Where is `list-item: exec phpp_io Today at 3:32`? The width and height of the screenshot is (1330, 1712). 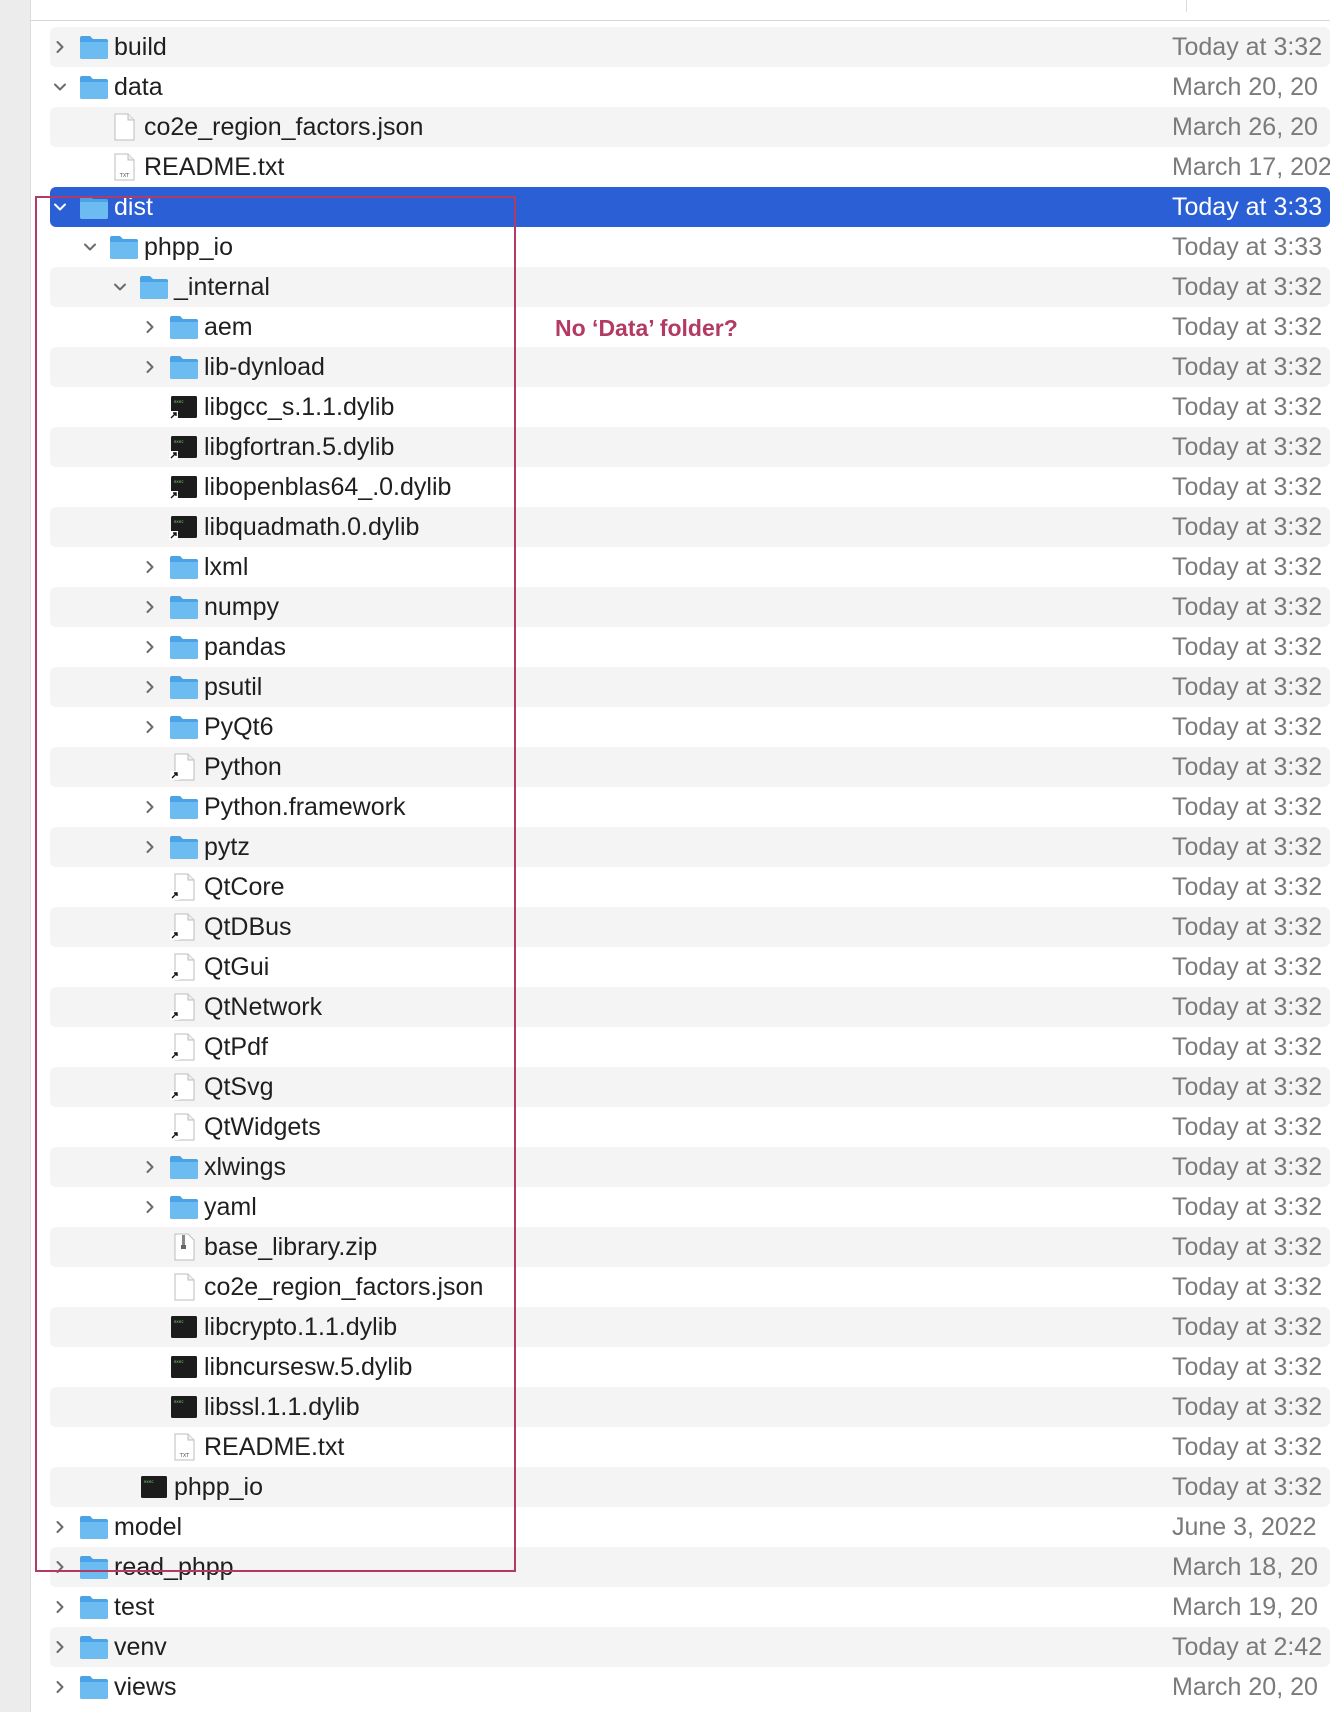 list-item: exec phpp_io Today at 3:32 is located at coordinates (690, 1487).